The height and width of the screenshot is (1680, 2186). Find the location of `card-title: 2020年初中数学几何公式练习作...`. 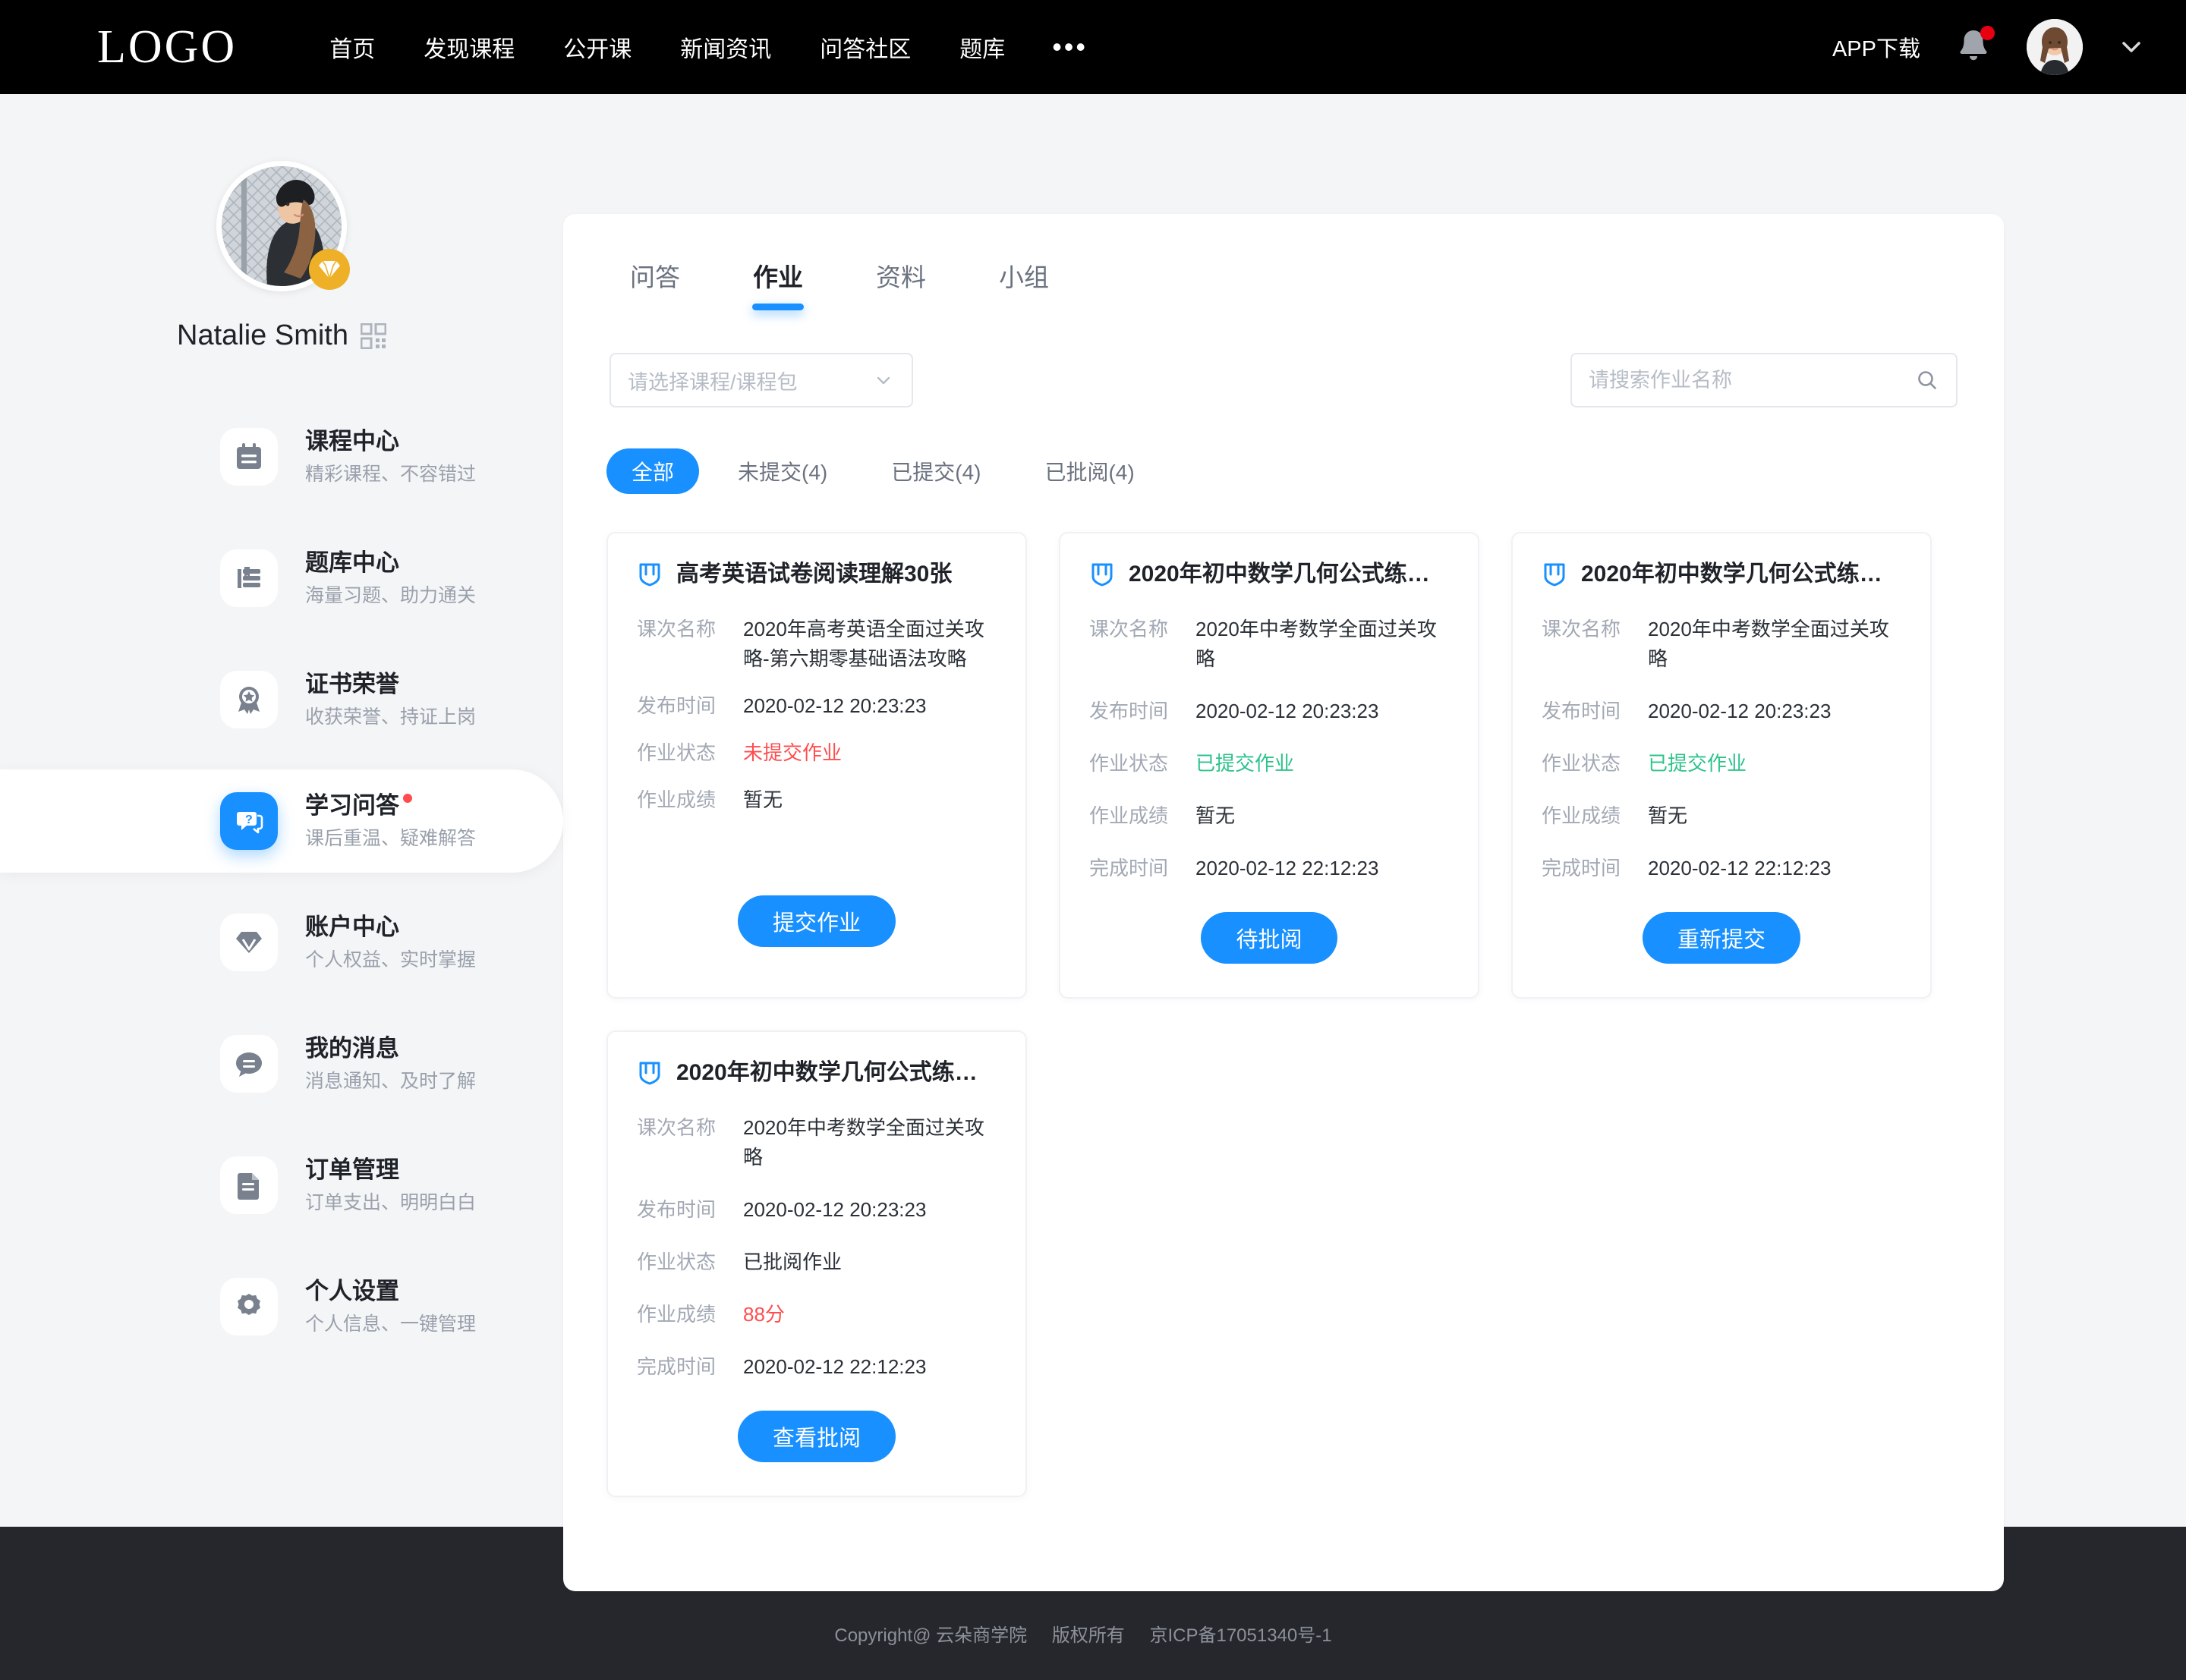

card-title: 2020年初中数学几何公式练习作... is located at coordinates (836, 1072).